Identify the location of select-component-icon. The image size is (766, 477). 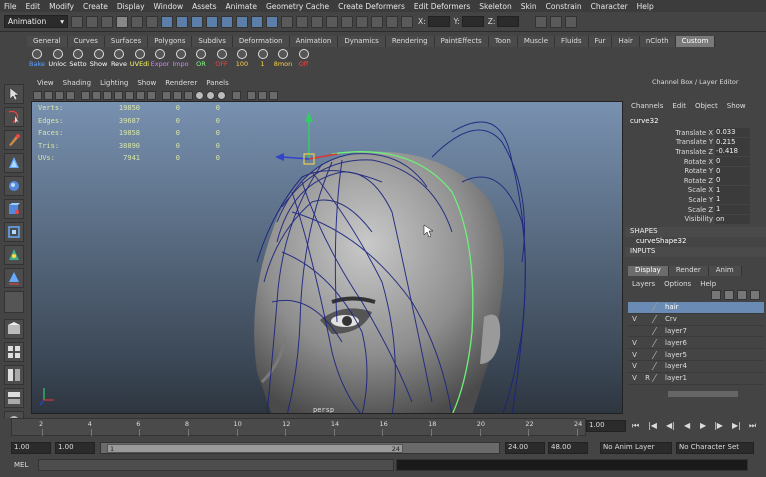
(152, 21).